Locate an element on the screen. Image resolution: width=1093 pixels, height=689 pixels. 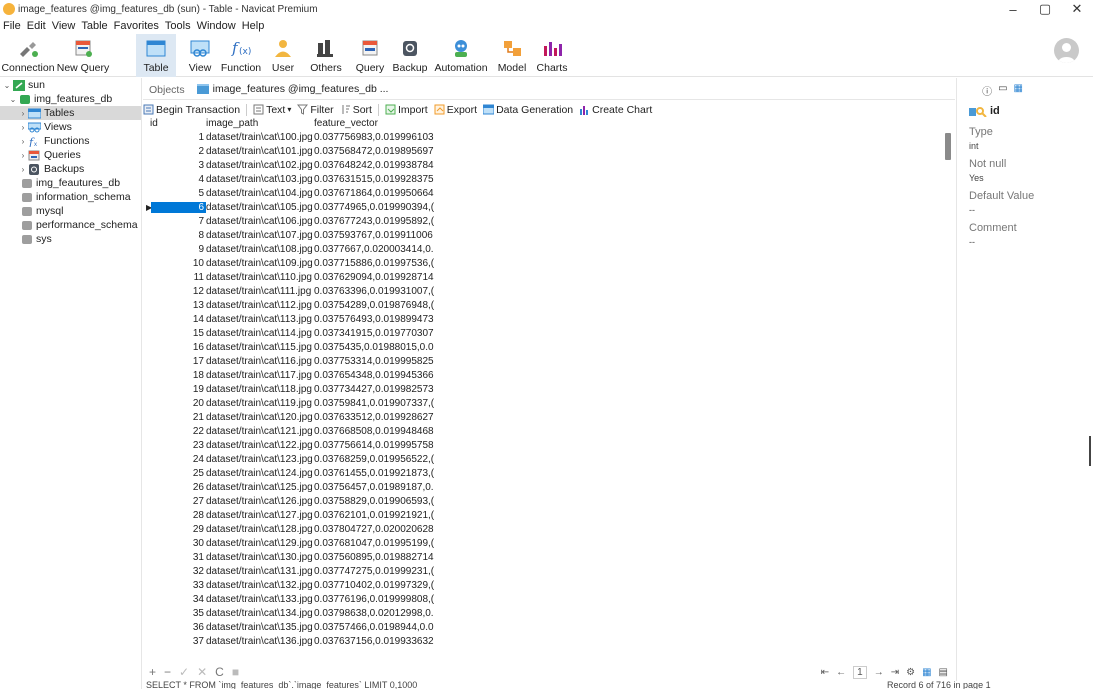
stop-button: ■ is located at coordinates (235, 672).